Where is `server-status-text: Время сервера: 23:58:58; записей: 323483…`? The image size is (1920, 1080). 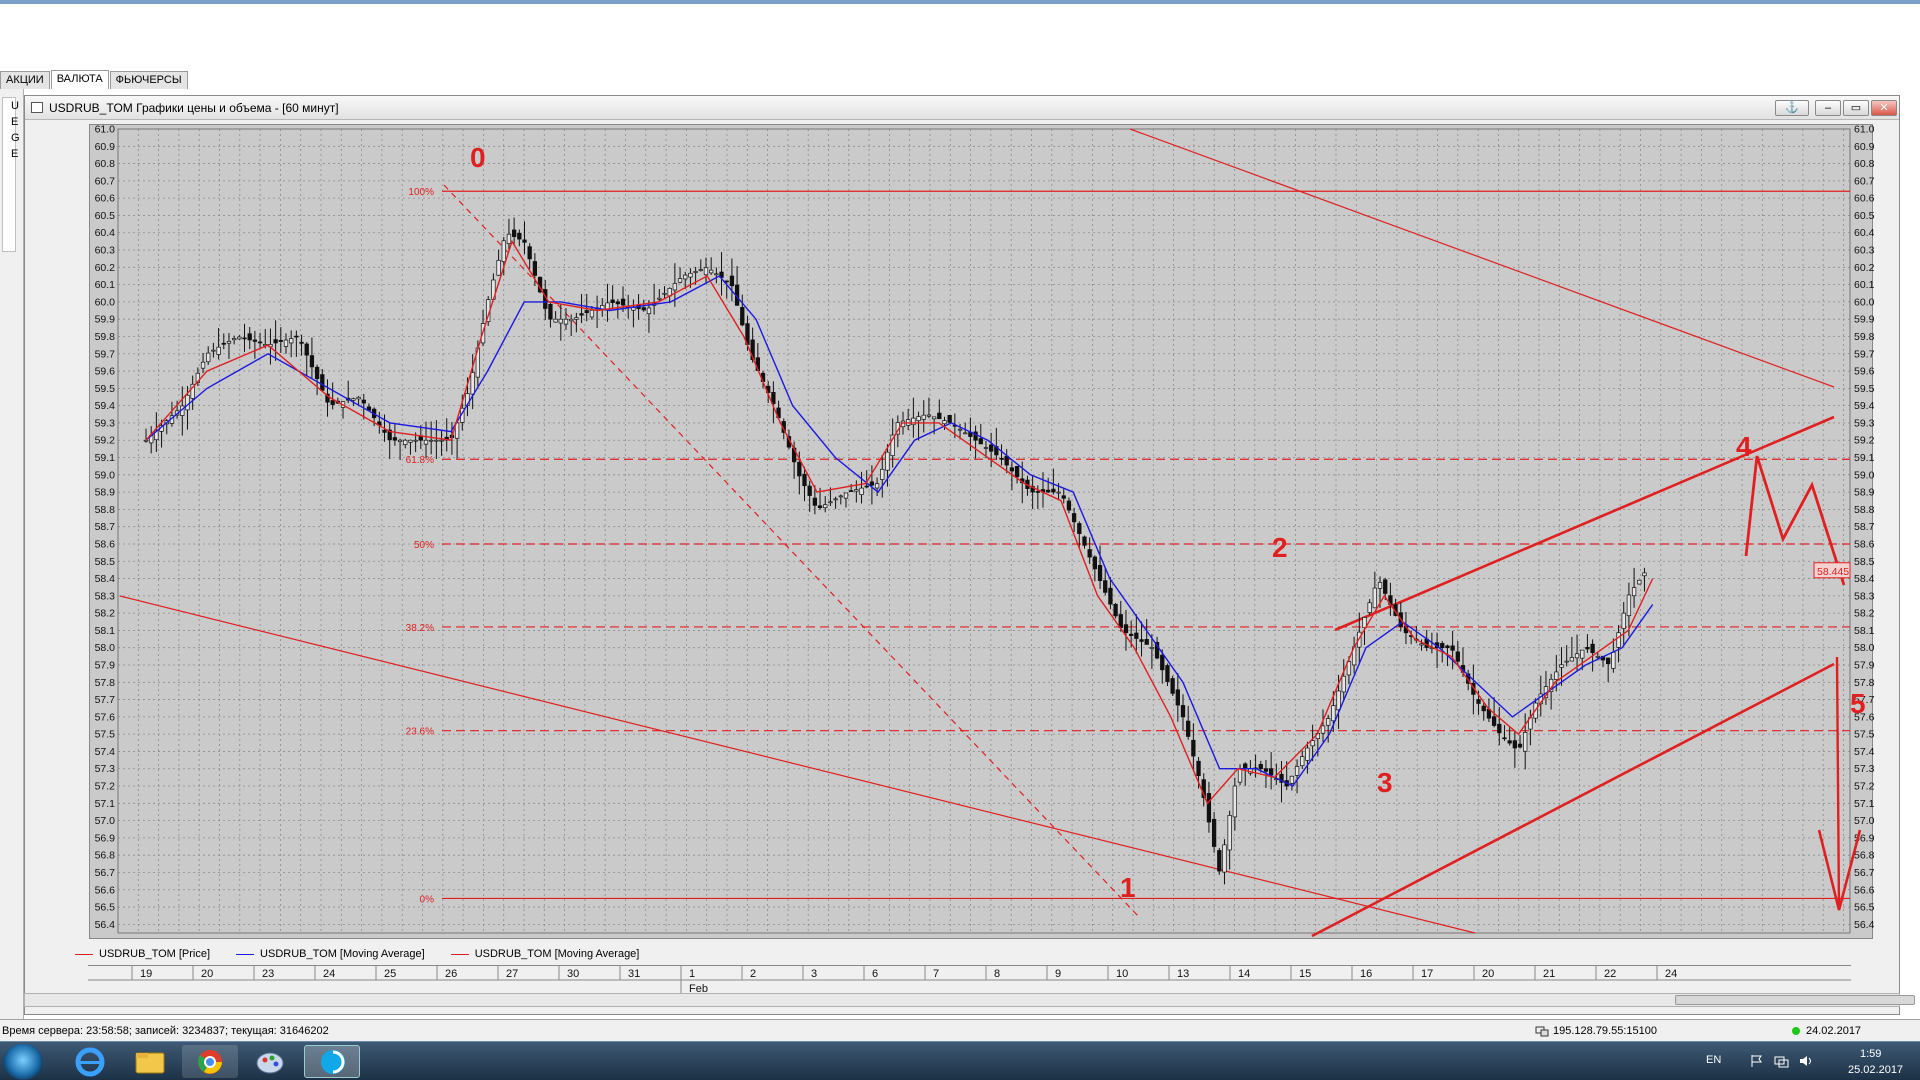
server-status-text: Время сервера: 23:58:58; записей: 323483… is located at coordinates (165, 1031).